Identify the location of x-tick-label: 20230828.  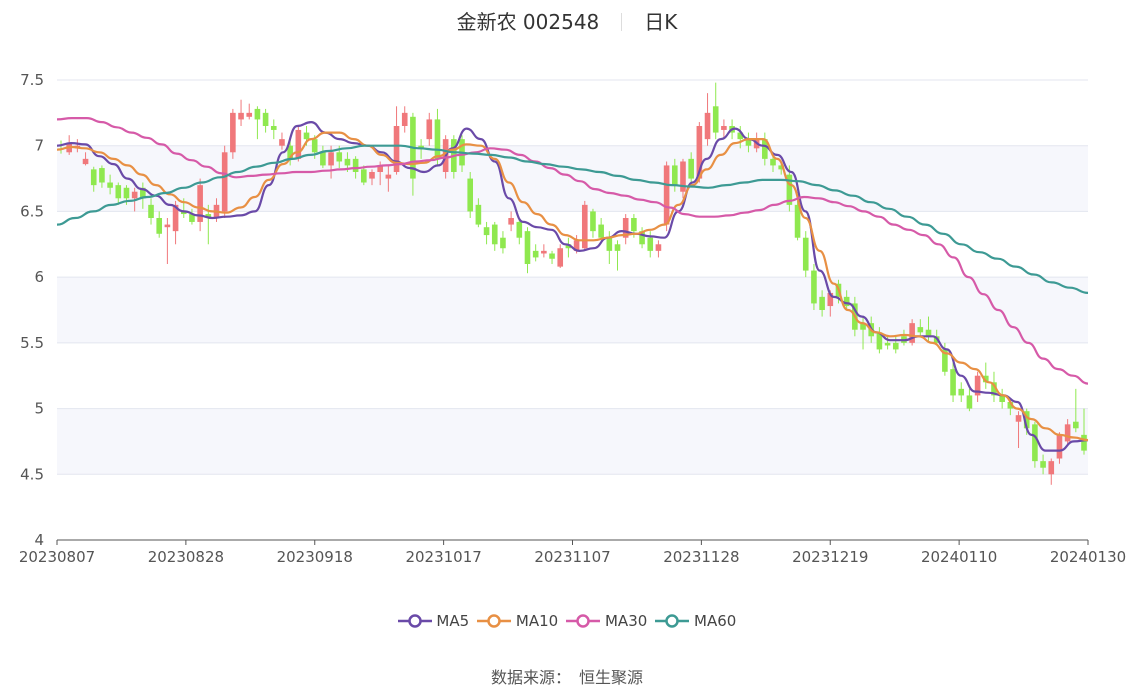
(186, 557).